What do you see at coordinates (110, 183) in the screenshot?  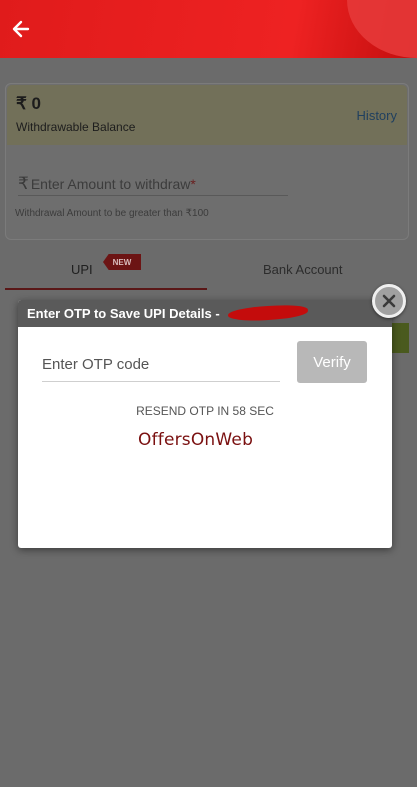 I see `withdraw-placeholder: Enter Amount to withdraw` at bounding box center [110, 183].